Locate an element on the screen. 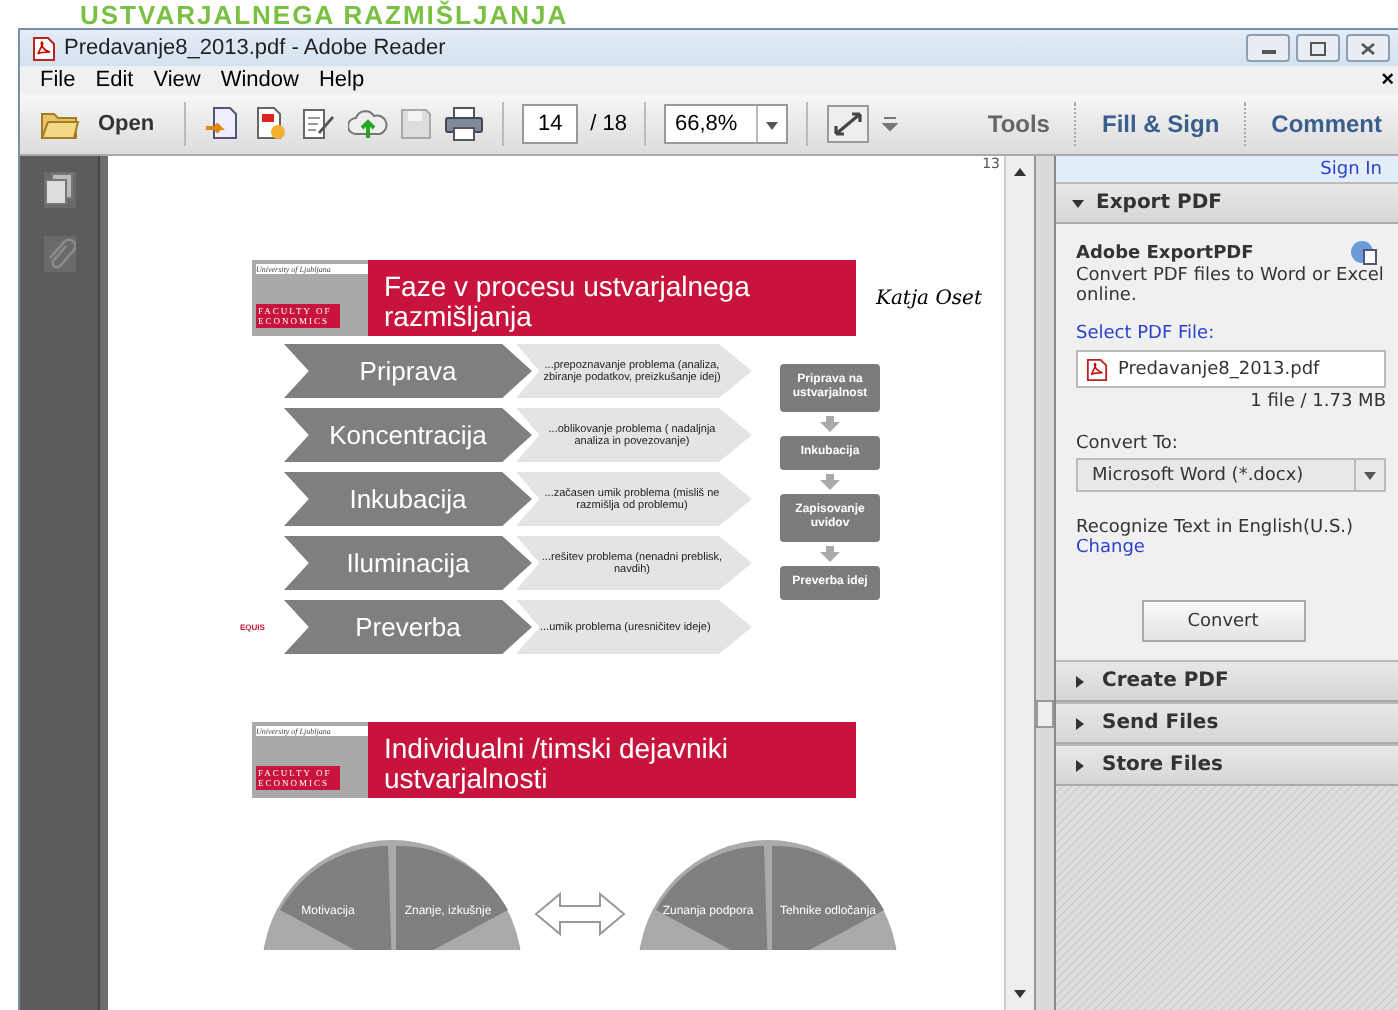 This screenshot has height=1010, width=1398. section-header: Send Files is located at coordinates (1227, 723).